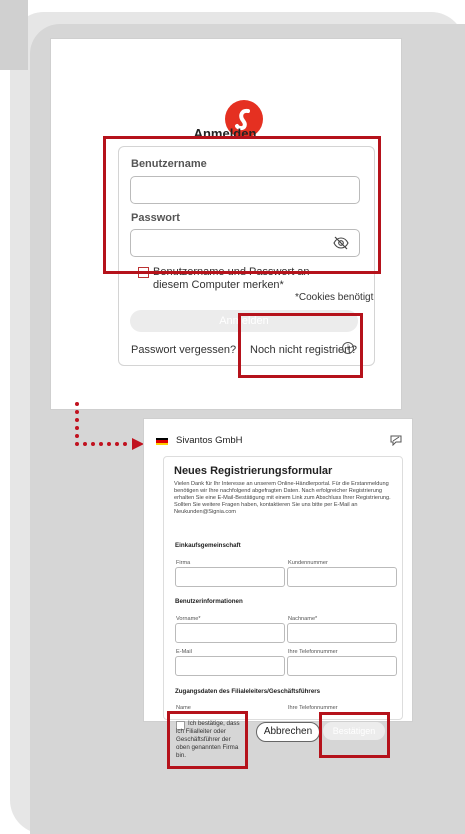 This screenshot has width=465, height=834. I want to click on remember-checkbox, so click(143, 272).